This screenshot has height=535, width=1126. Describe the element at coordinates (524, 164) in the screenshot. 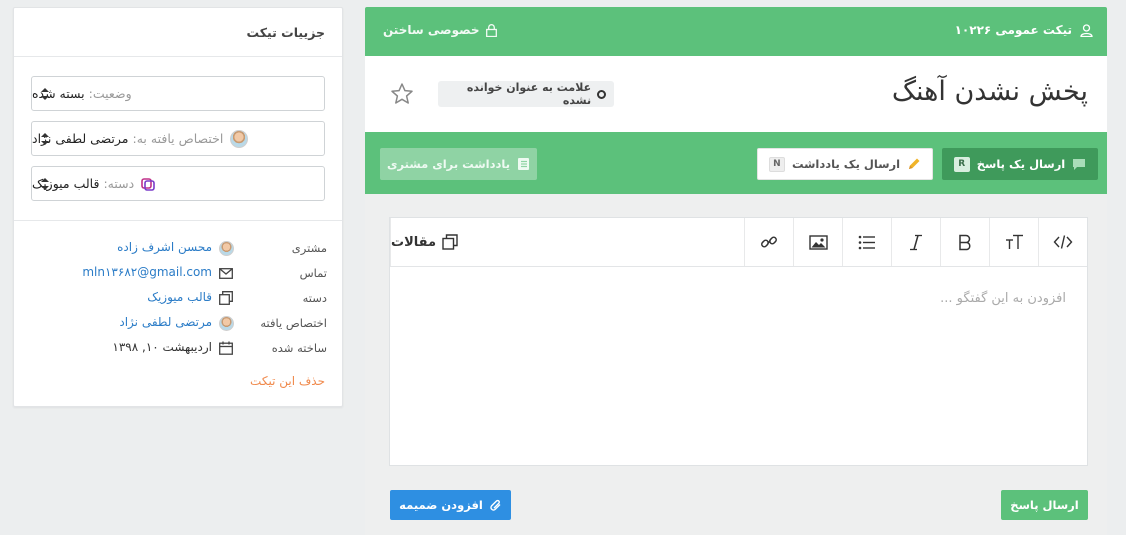

I see `notebook-icon` at that location.